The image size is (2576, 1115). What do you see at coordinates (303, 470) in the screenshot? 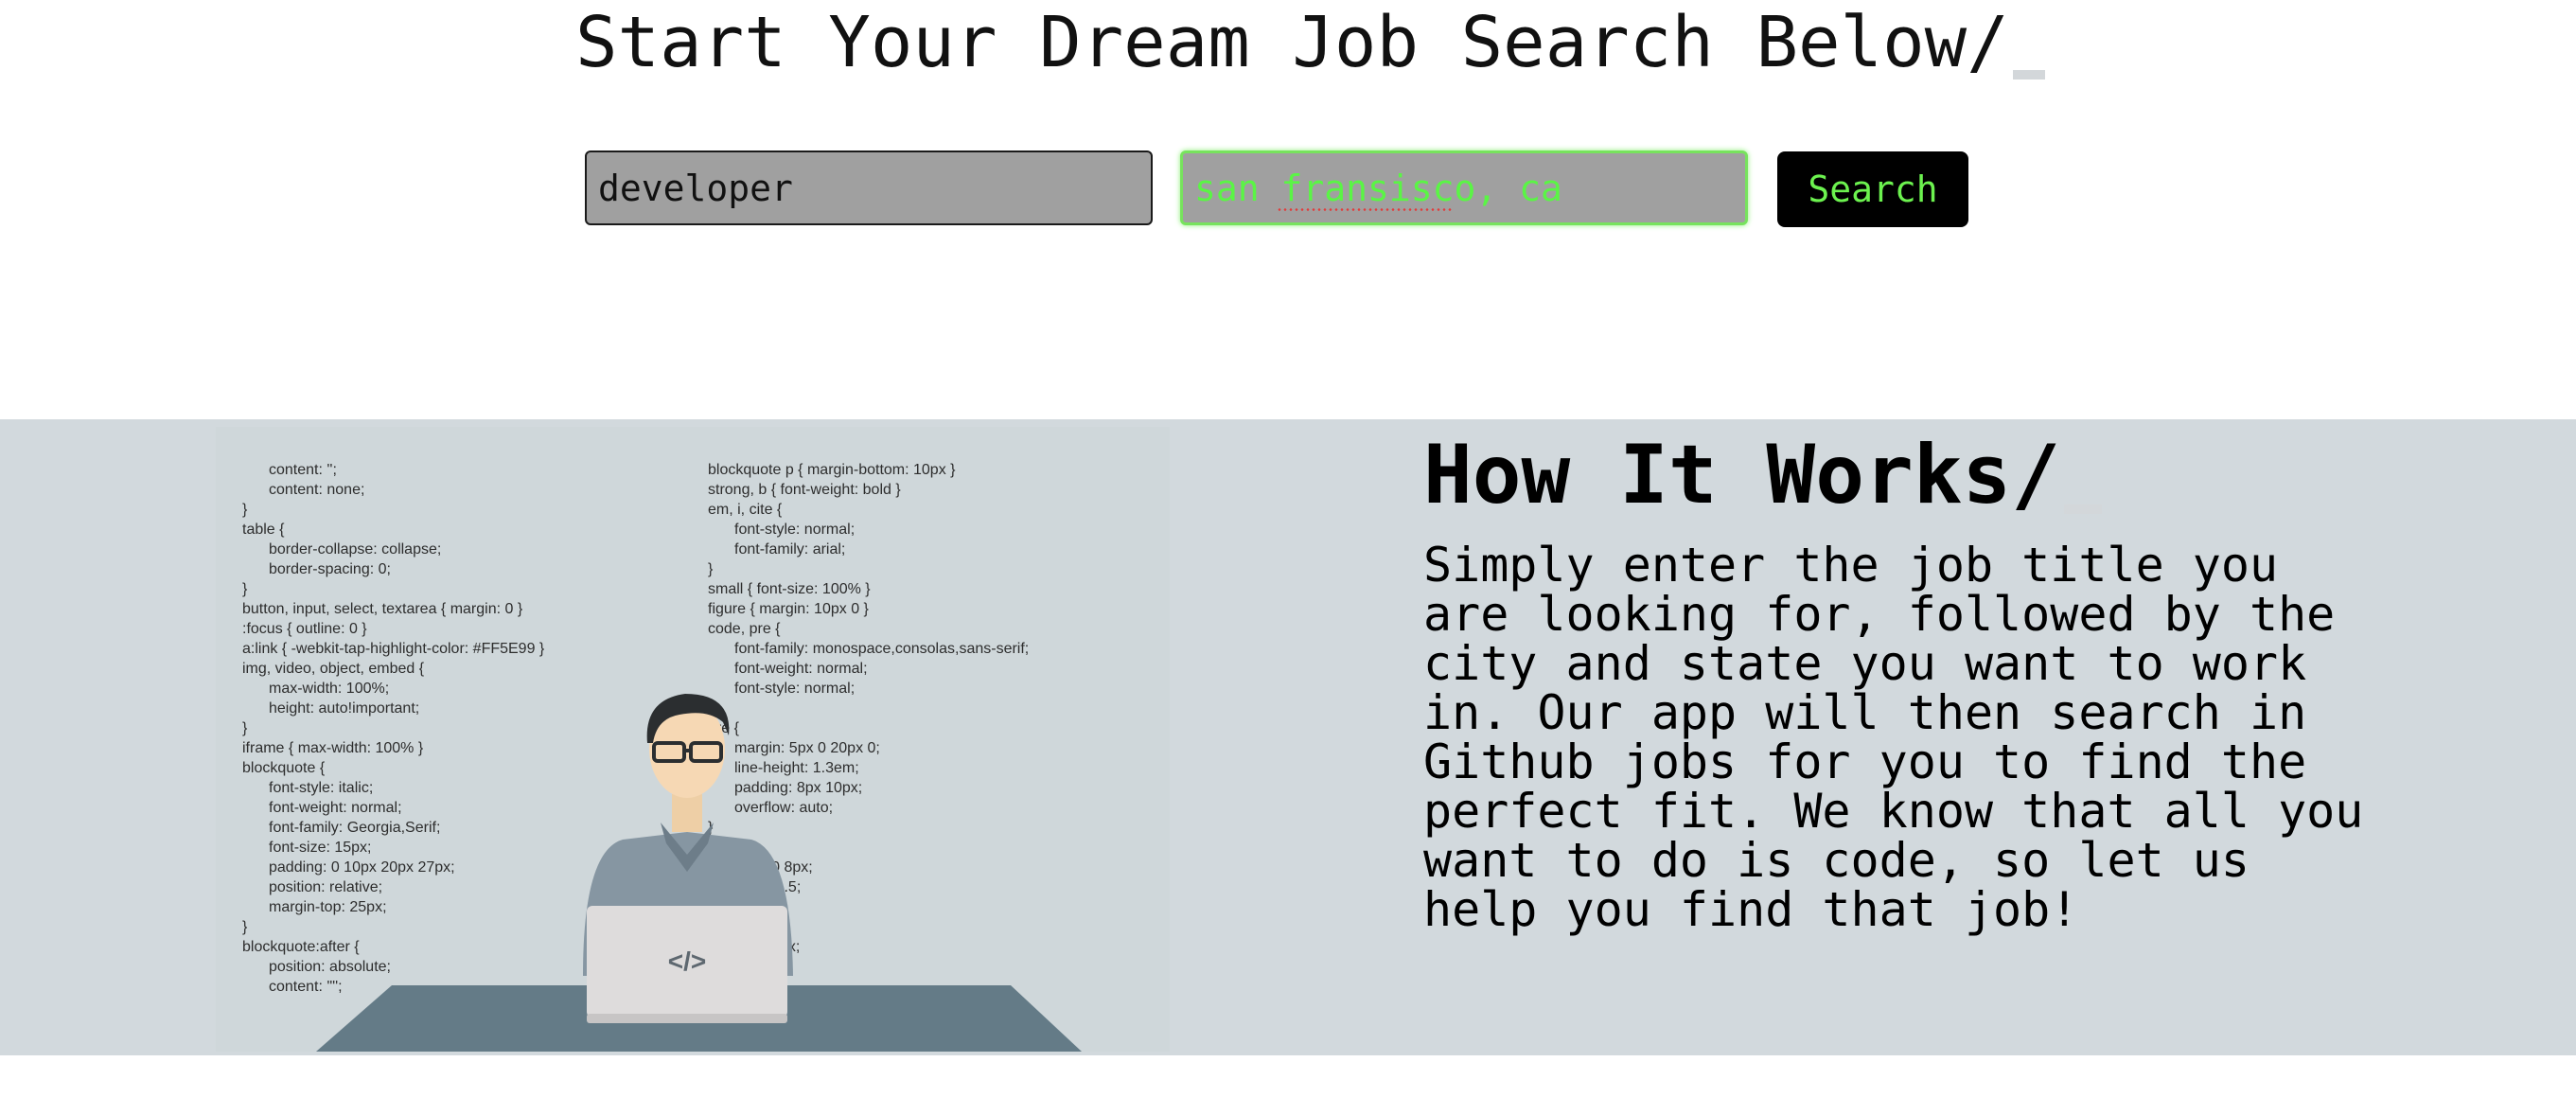
I see `code-line: content: '';` at bounding box center [303, 470].